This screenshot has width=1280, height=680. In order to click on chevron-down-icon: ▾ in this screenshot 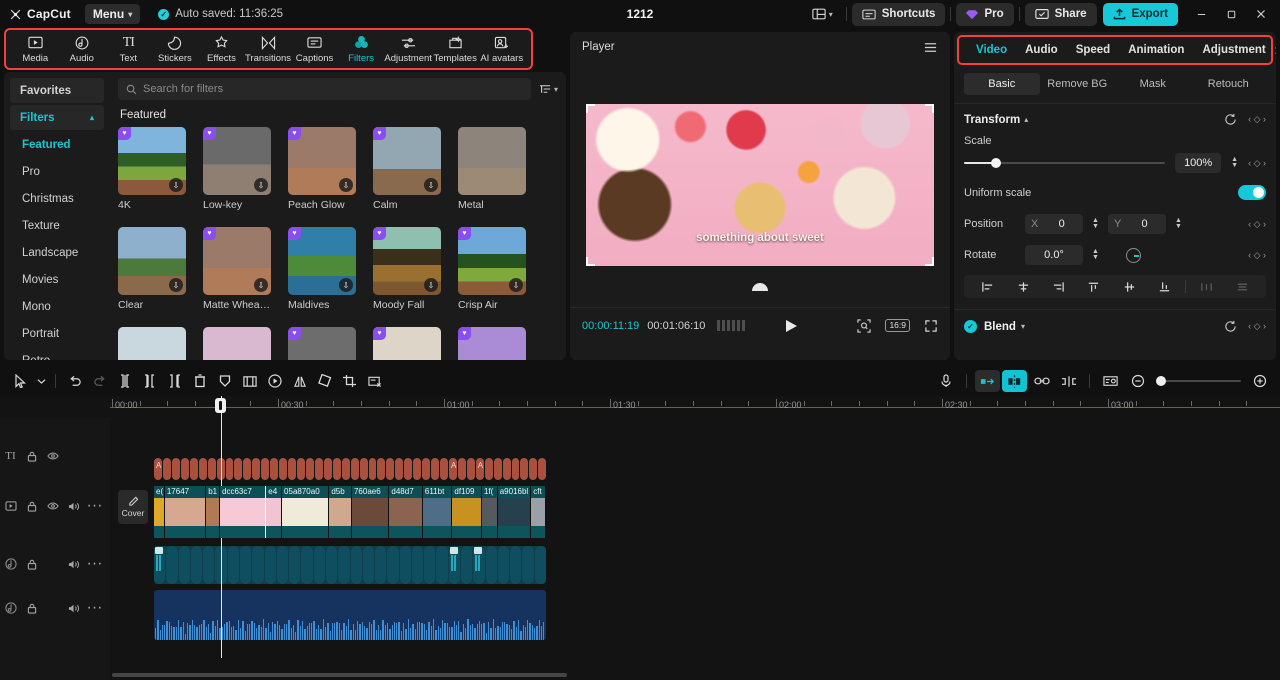, I will do `click(1023, 326)`.